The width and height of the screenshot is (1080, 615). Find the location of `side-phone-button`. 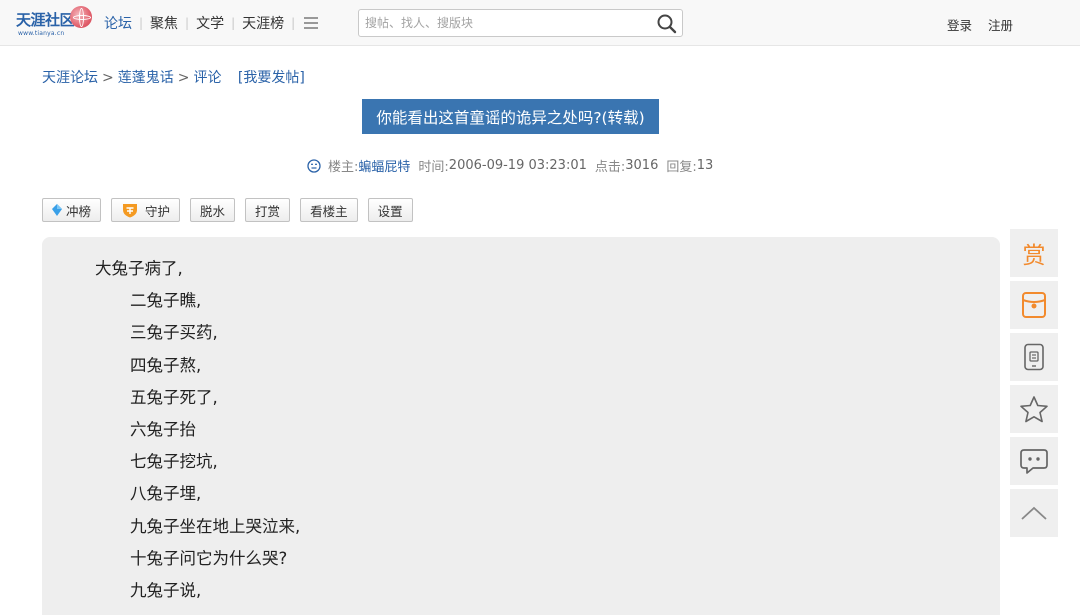

side-phone-button is located at coordinates (1034, 357).